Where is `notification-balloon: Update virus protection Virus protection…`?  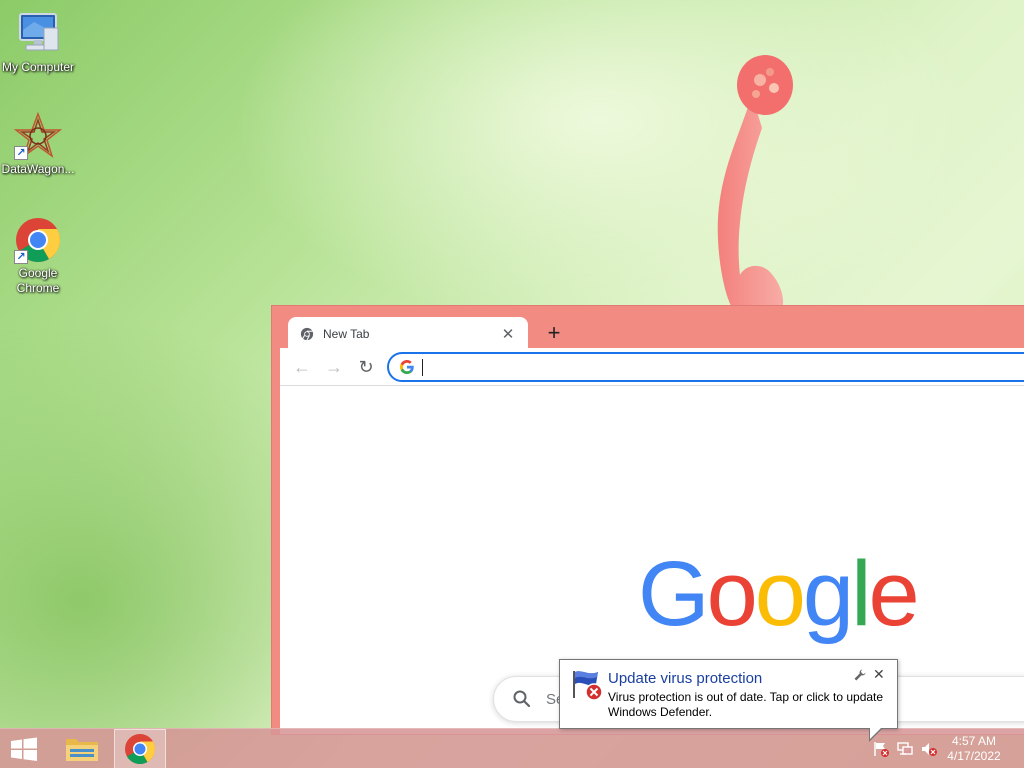 notification-balloon: Update virus protection Virus protection… is located at coordinates (728, 700).